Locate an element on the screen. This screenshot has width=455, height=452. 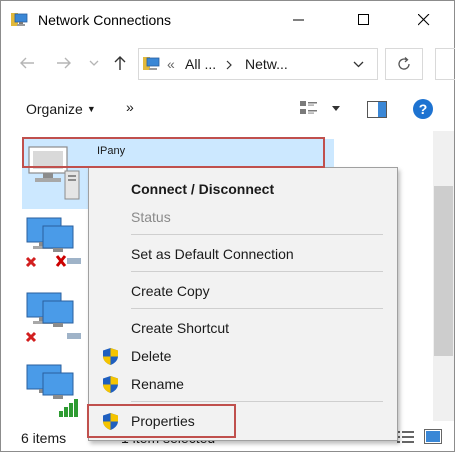
scrollbar-thumb is located at coordinates (443, 271).